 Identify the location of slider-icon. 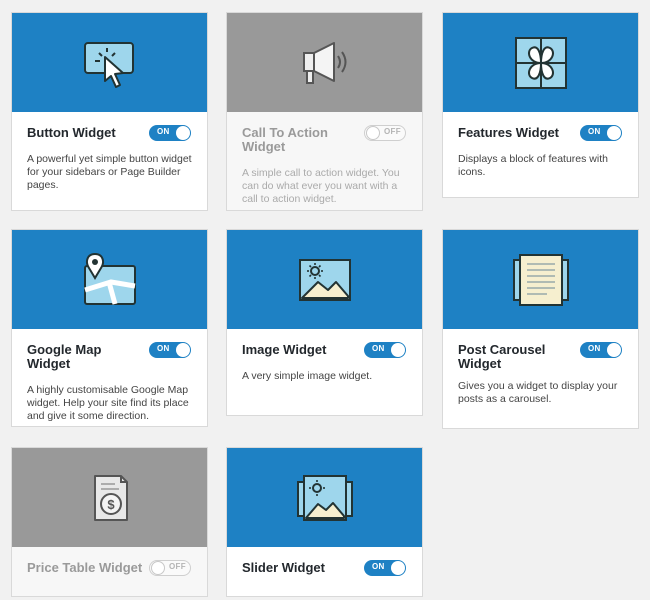
(325, 498).